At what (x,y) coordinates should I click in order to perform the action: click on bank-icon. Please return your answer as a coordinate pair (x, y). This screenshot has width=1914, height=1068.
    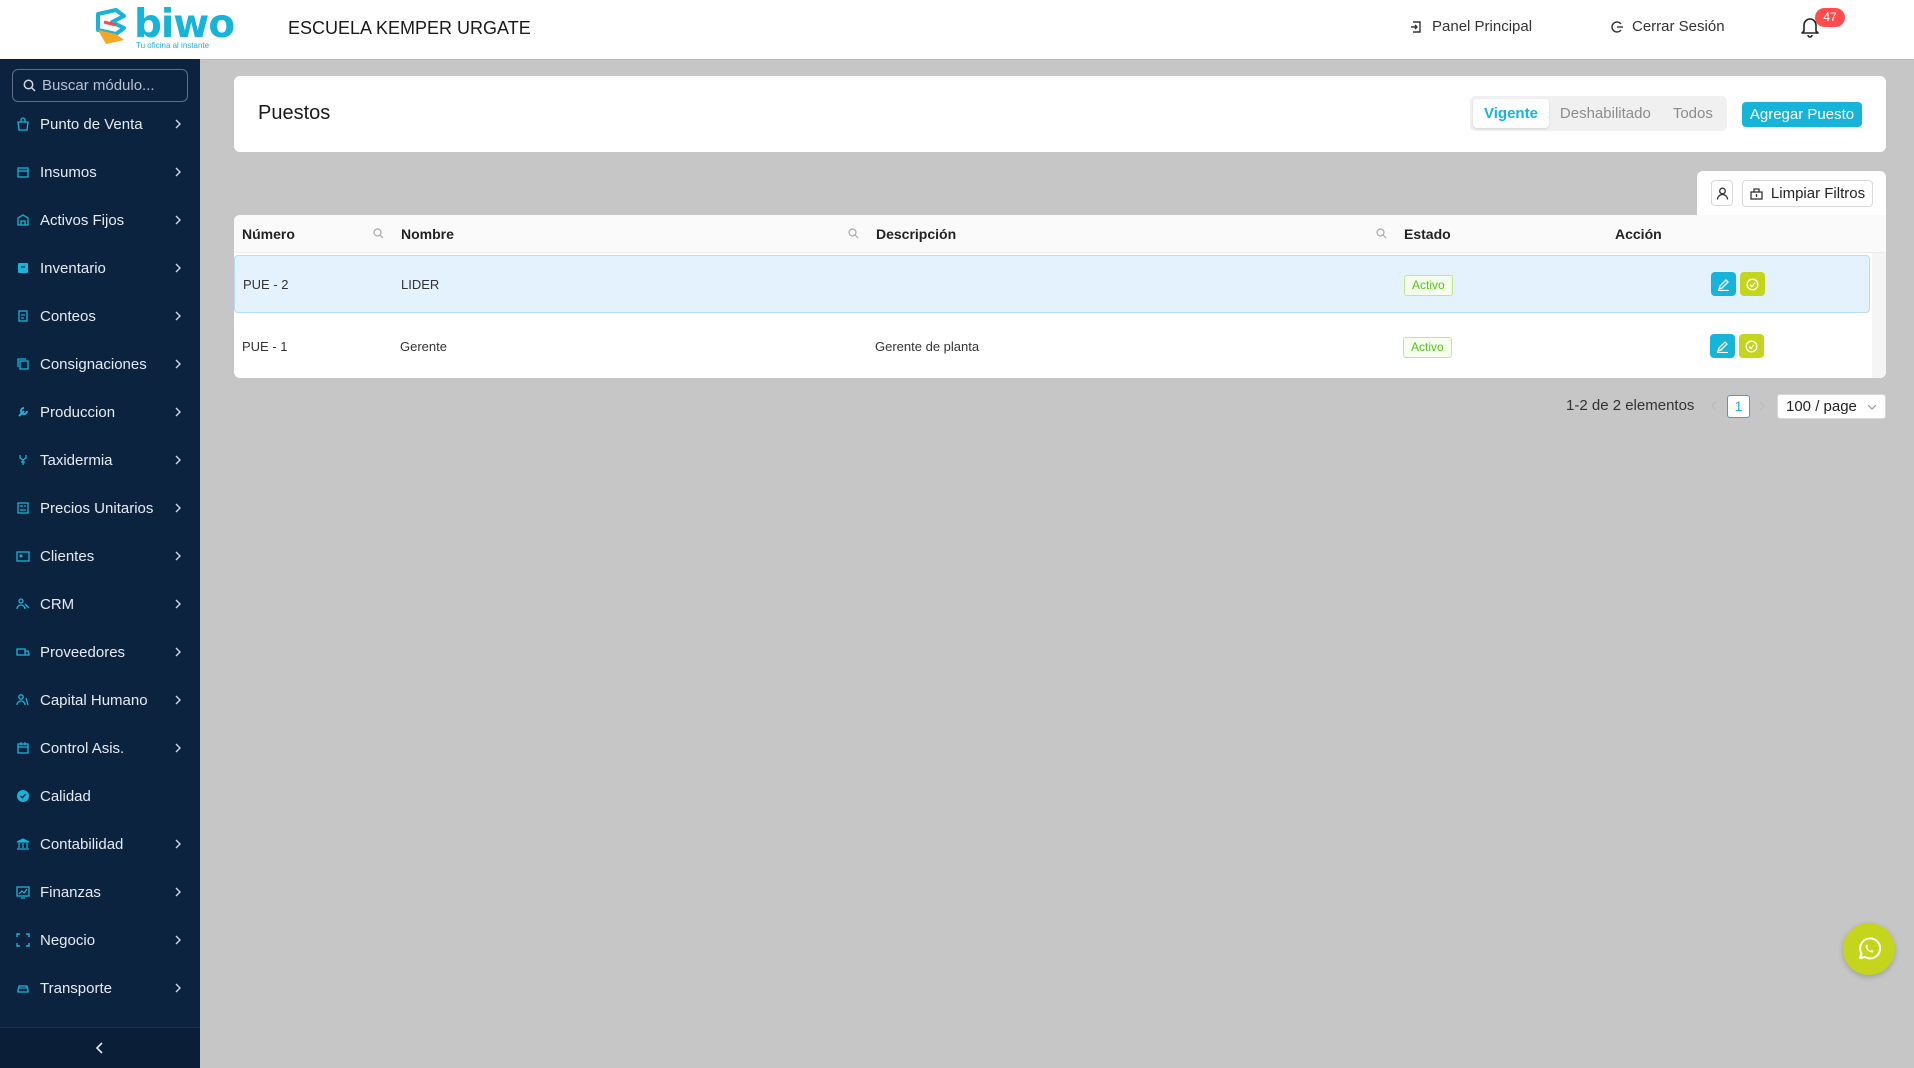
    Looking at the image, I should click on (23, 844).